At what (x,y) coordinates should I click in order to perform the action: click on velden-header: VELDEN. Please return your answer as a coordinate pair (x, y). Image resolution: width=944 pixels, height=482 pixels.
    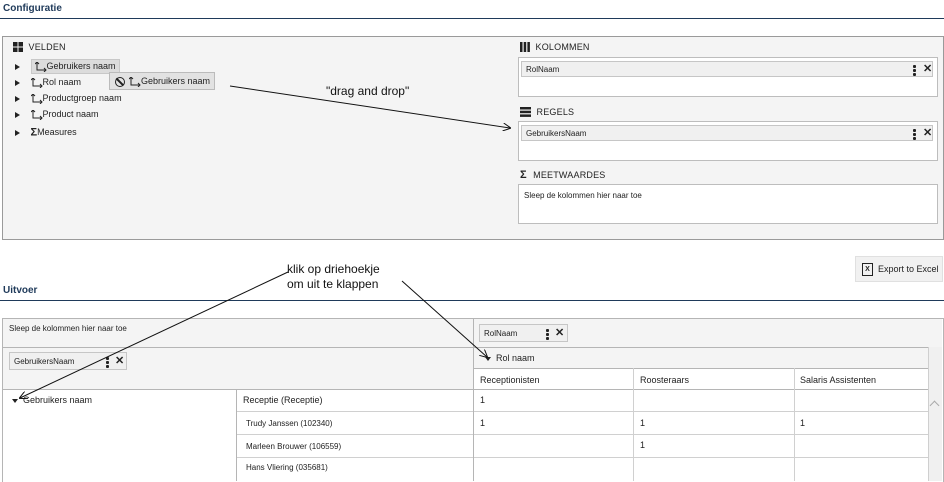
    Looking at the image, I should click on (39, 47).